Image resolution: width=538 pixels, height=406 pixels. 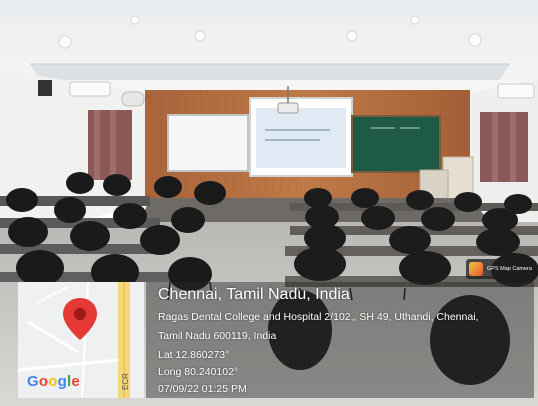 What do you see at coordinates (81, 340) in the screenshot?
I see `map-thumbnail: ECR Google` at bounding box center [81, 340].